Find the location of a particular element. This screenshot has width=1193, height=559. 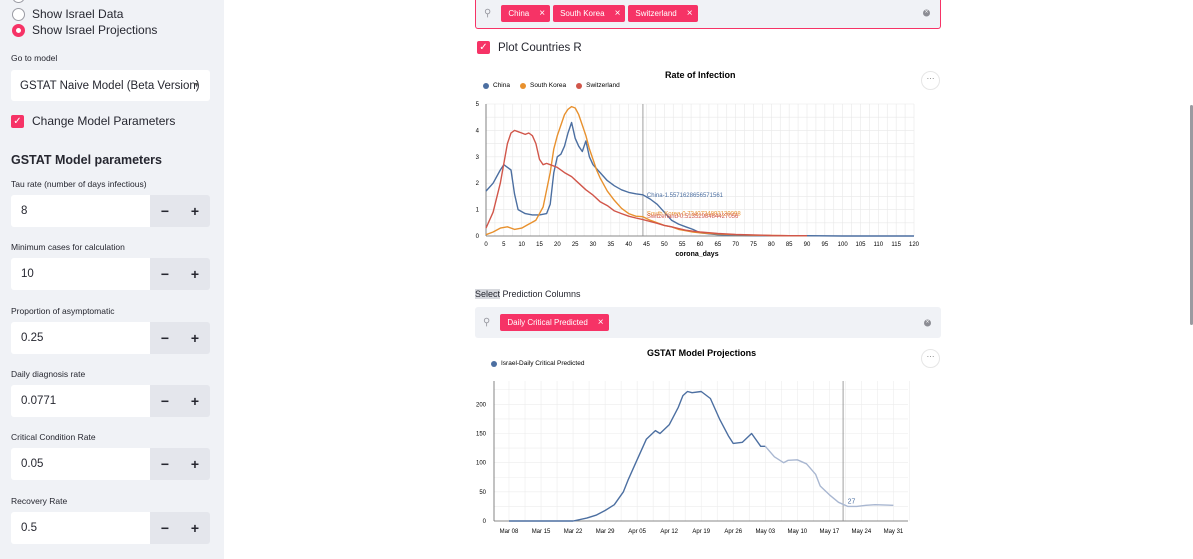

x-tick-label: 15 is located at coordinates (539, 245).